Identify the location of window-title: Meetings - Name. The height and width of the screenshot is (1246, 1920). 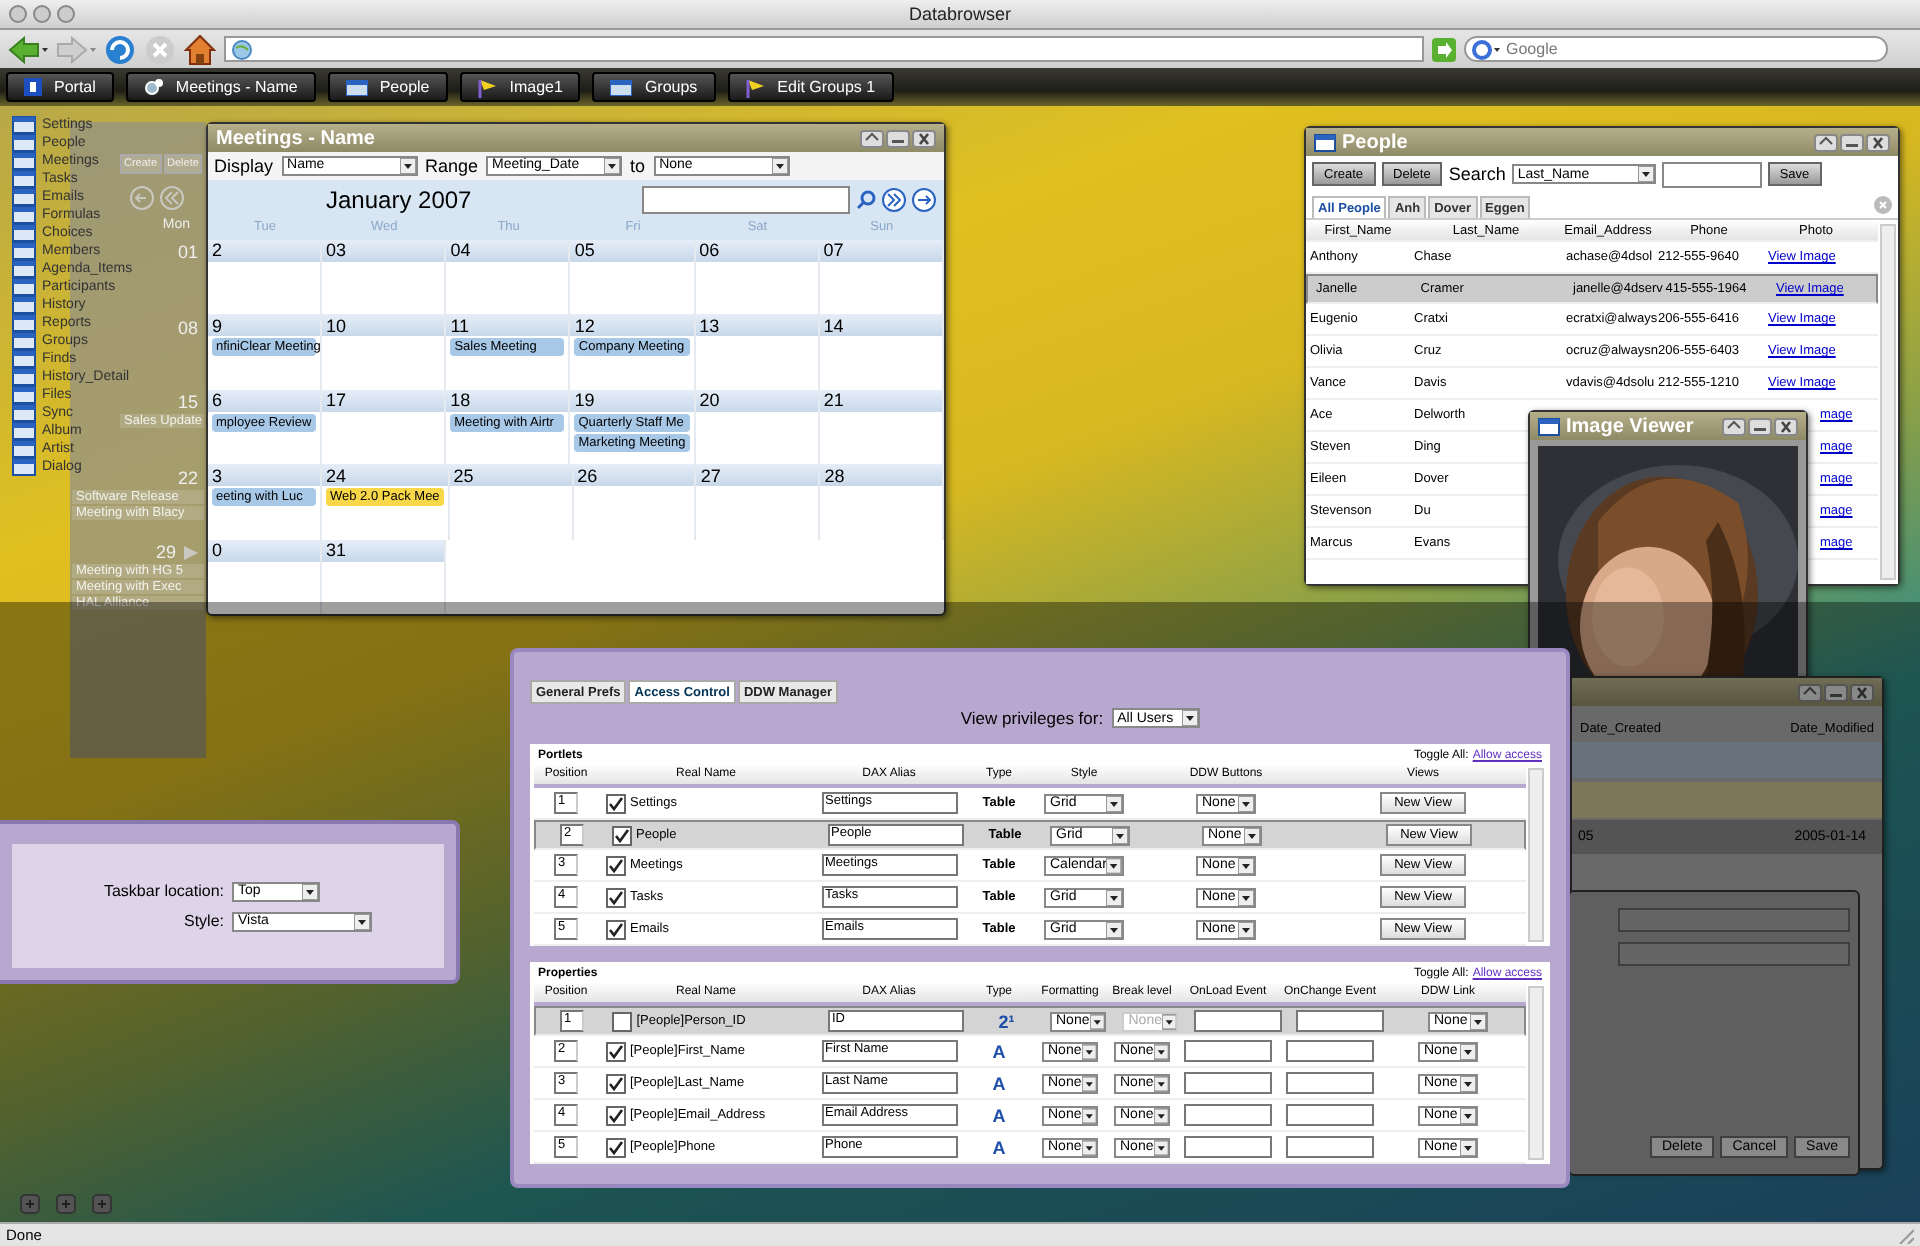
(295, 138).